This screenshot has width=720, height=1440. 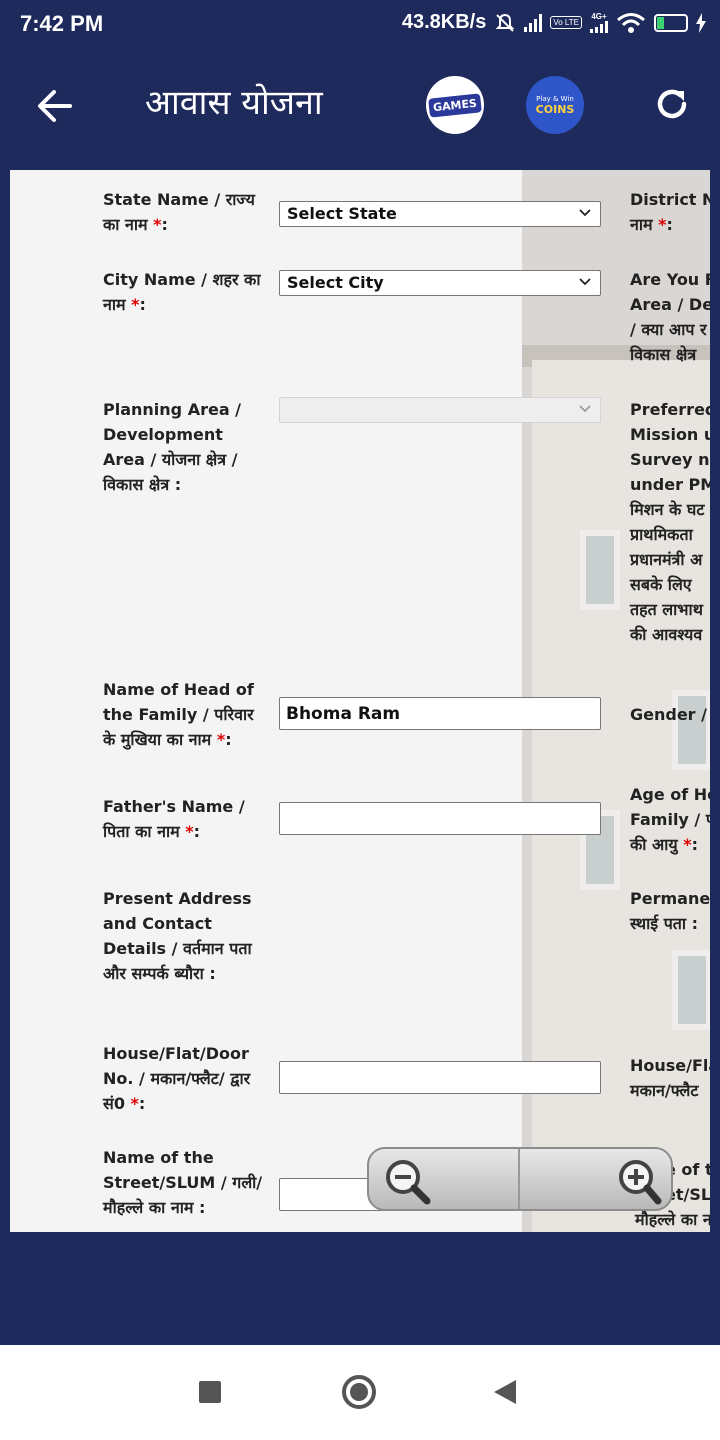 I want to click on house-number-input, so click(x=440, y=1077).